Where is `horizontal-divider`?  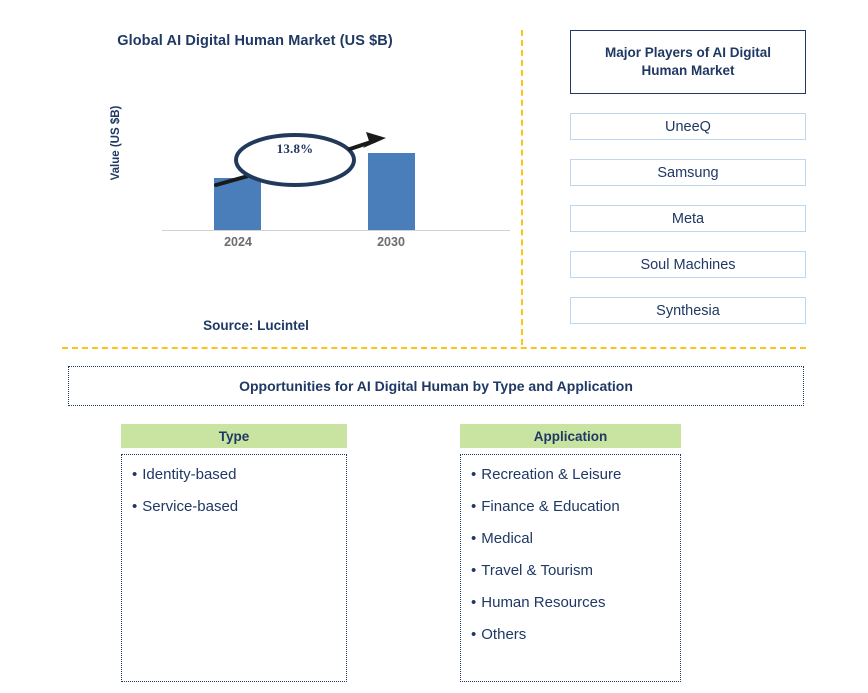 horizontal-divider is located at coordinates (434, 348).